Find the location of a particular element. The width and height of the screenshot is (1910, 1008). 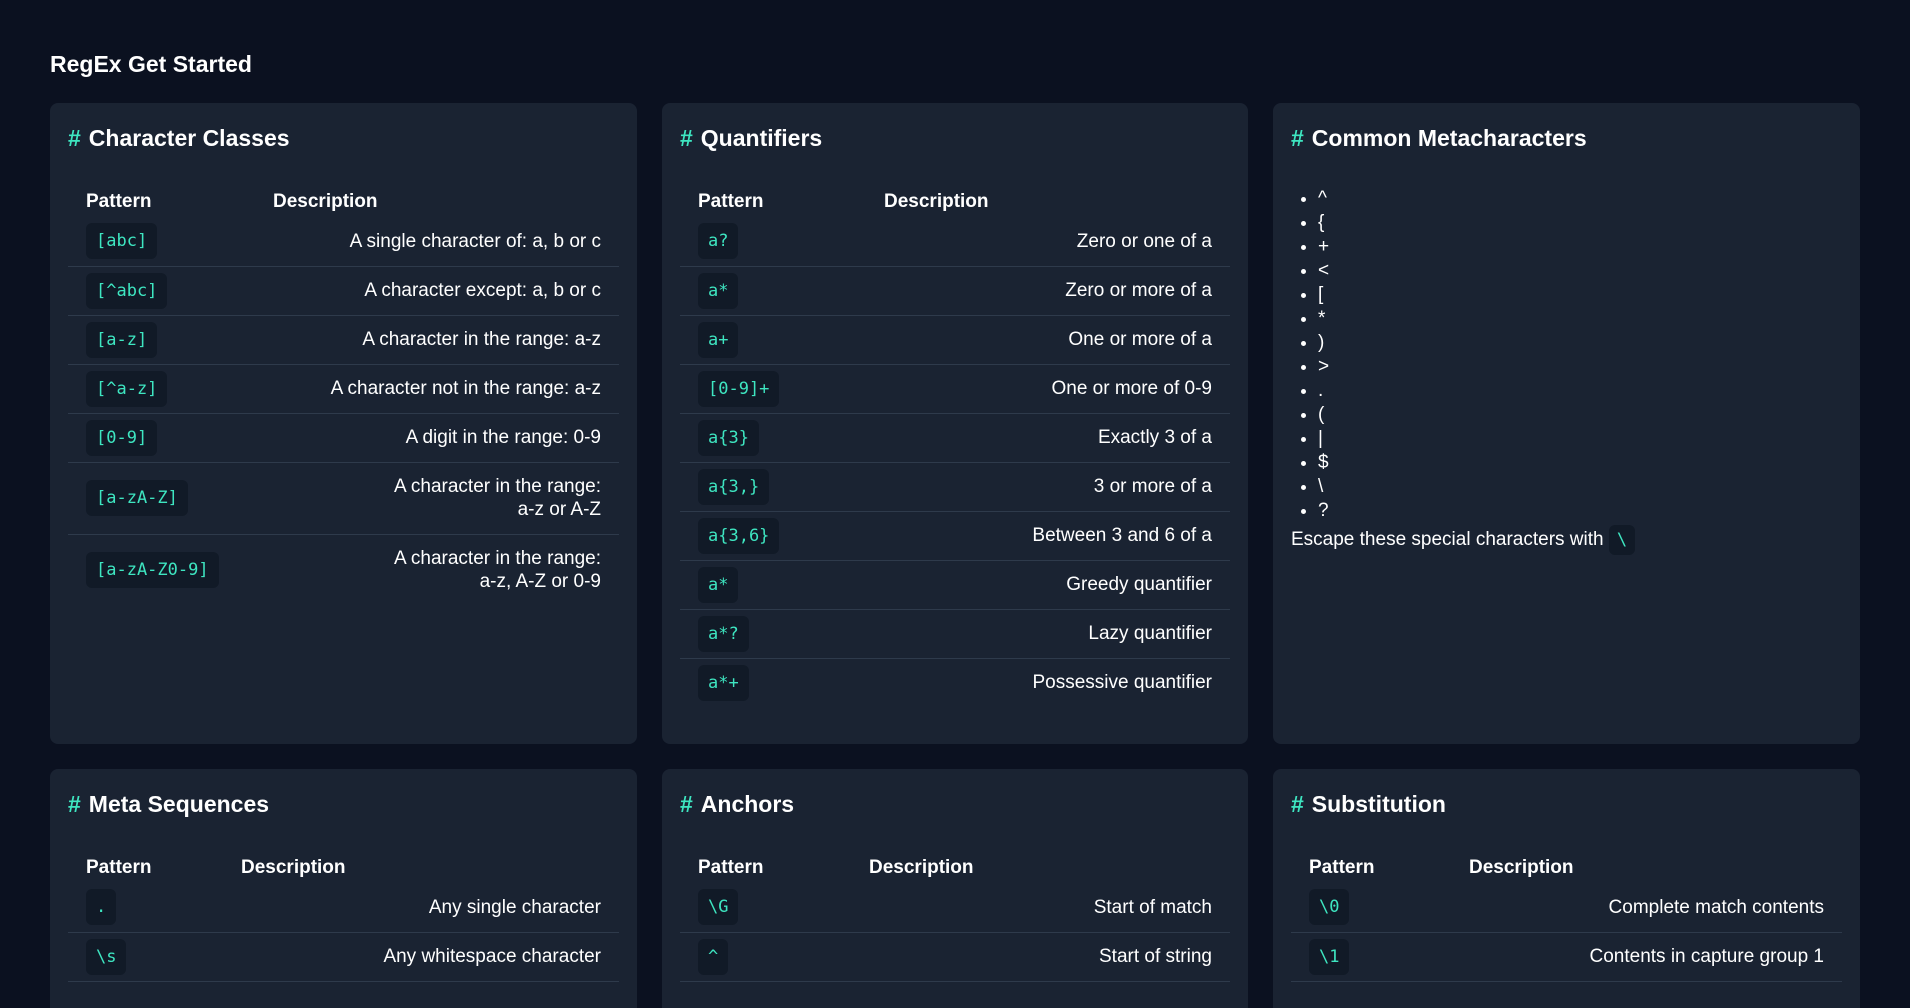

description: A single character of: a, b or c is located at coordinates (475, 241).